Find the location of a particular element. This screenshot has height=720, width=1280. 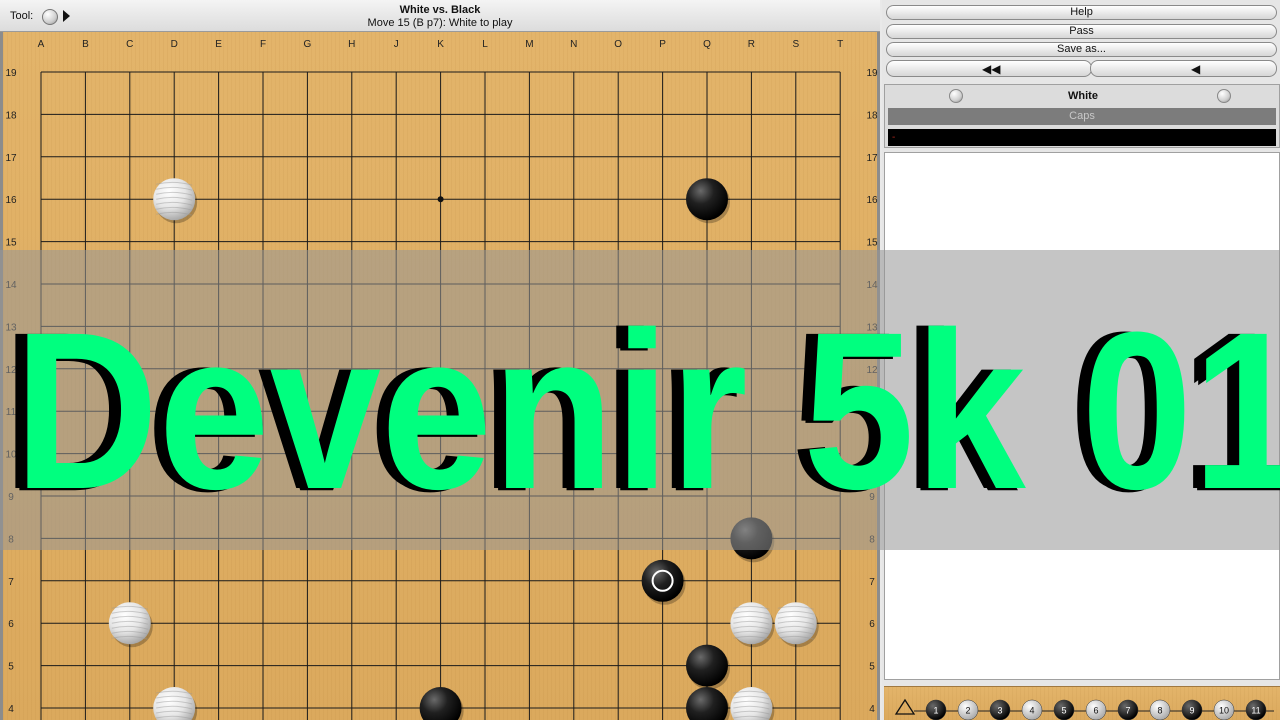

column-label: K is located at coordinates (440, 44).